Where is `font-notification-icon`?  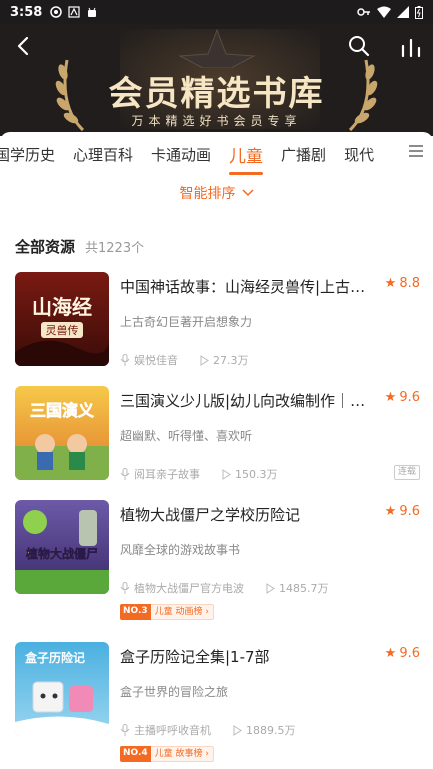
font-notification-icon is located at coordinates (74, 12).